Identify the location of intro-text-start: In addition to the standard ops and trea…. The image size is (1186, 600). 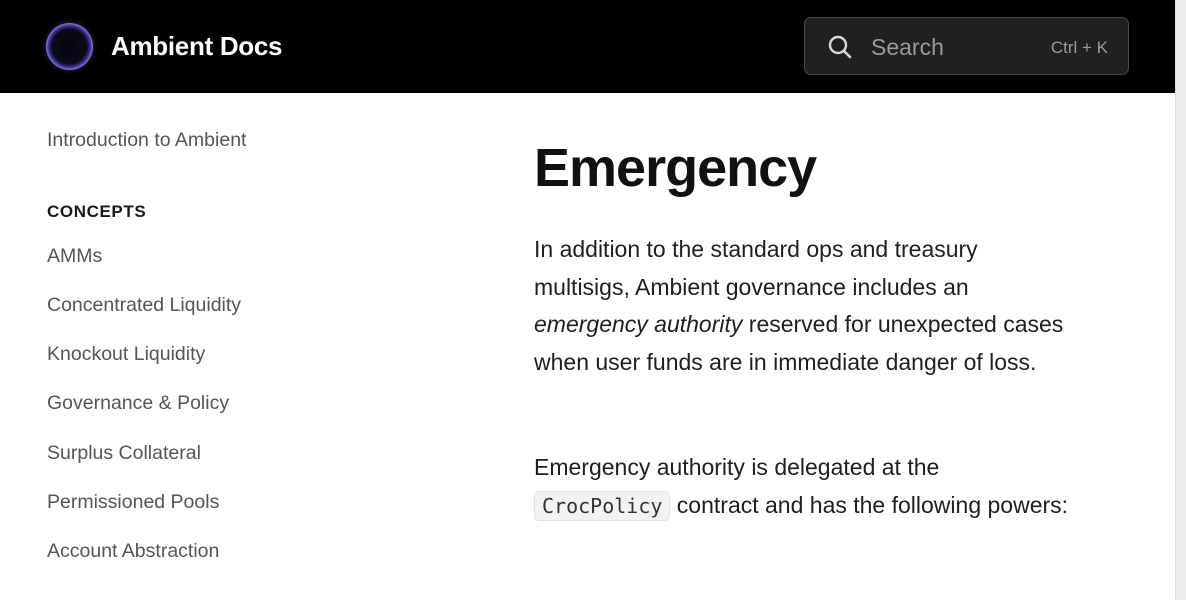
(756, 268).